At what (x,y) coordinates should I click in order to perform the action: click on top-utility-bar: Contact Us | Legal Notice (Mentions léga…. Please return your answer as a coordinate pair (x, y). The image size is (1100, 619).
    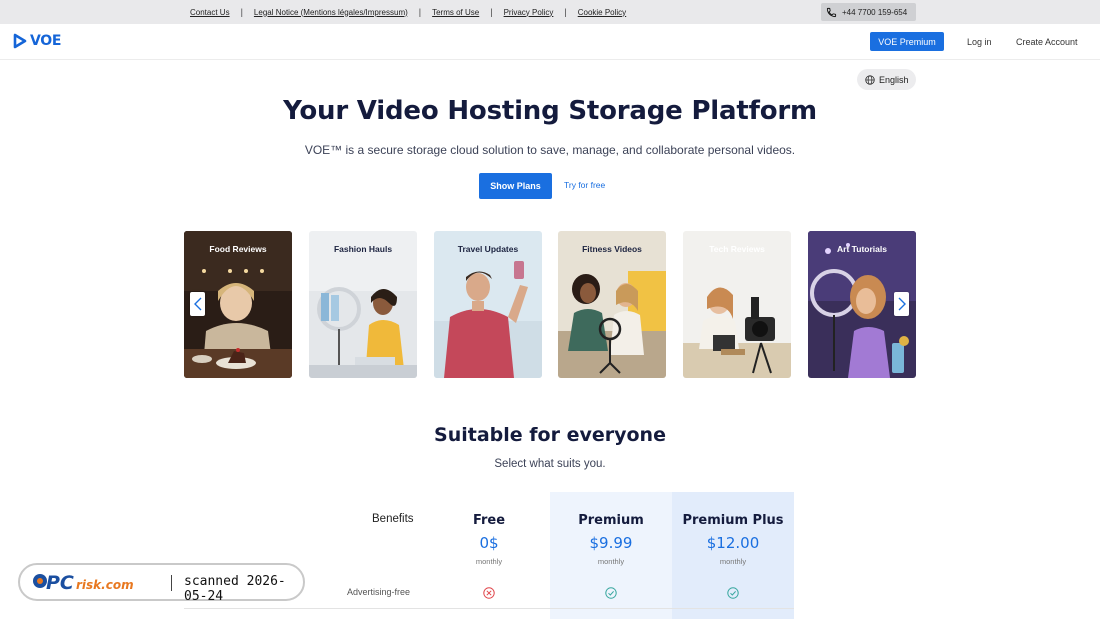
    Looking at the image, I should click on (550, 12).